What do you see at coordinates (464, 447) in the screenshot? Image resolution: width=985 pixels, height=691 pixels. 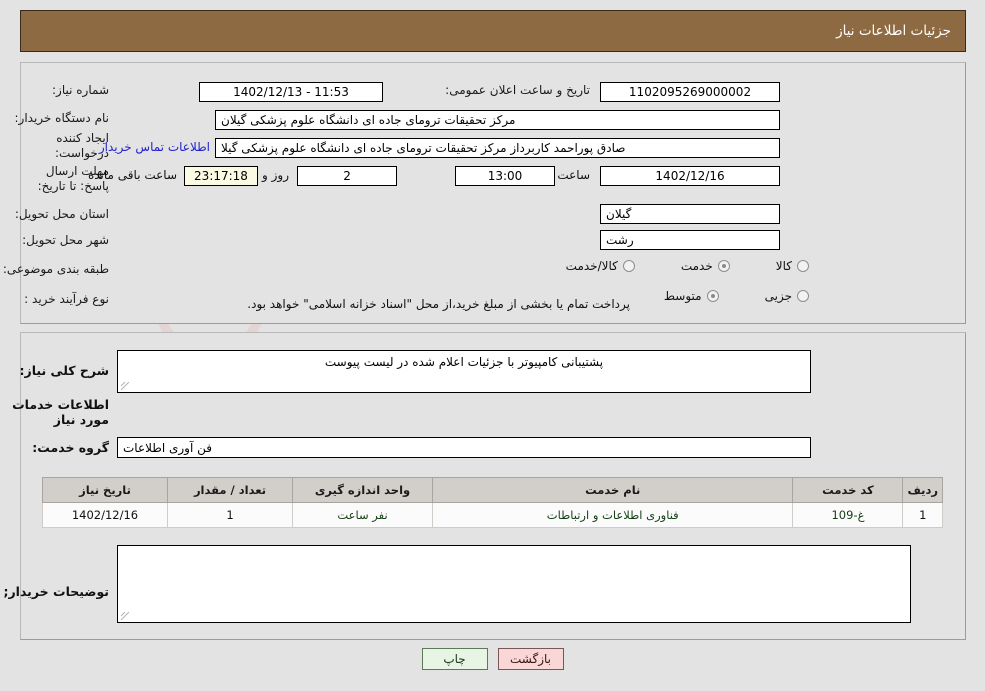 I see `service-group-field: فن آوری اطلاعات` at bounding box center [464, 447].